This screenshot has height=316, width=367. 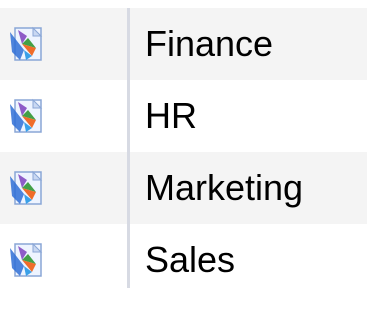 What do you see at coordinates (209, 43) in the screenshot?
I see `list-item-label: Finance` at bounding box center [209, 43].